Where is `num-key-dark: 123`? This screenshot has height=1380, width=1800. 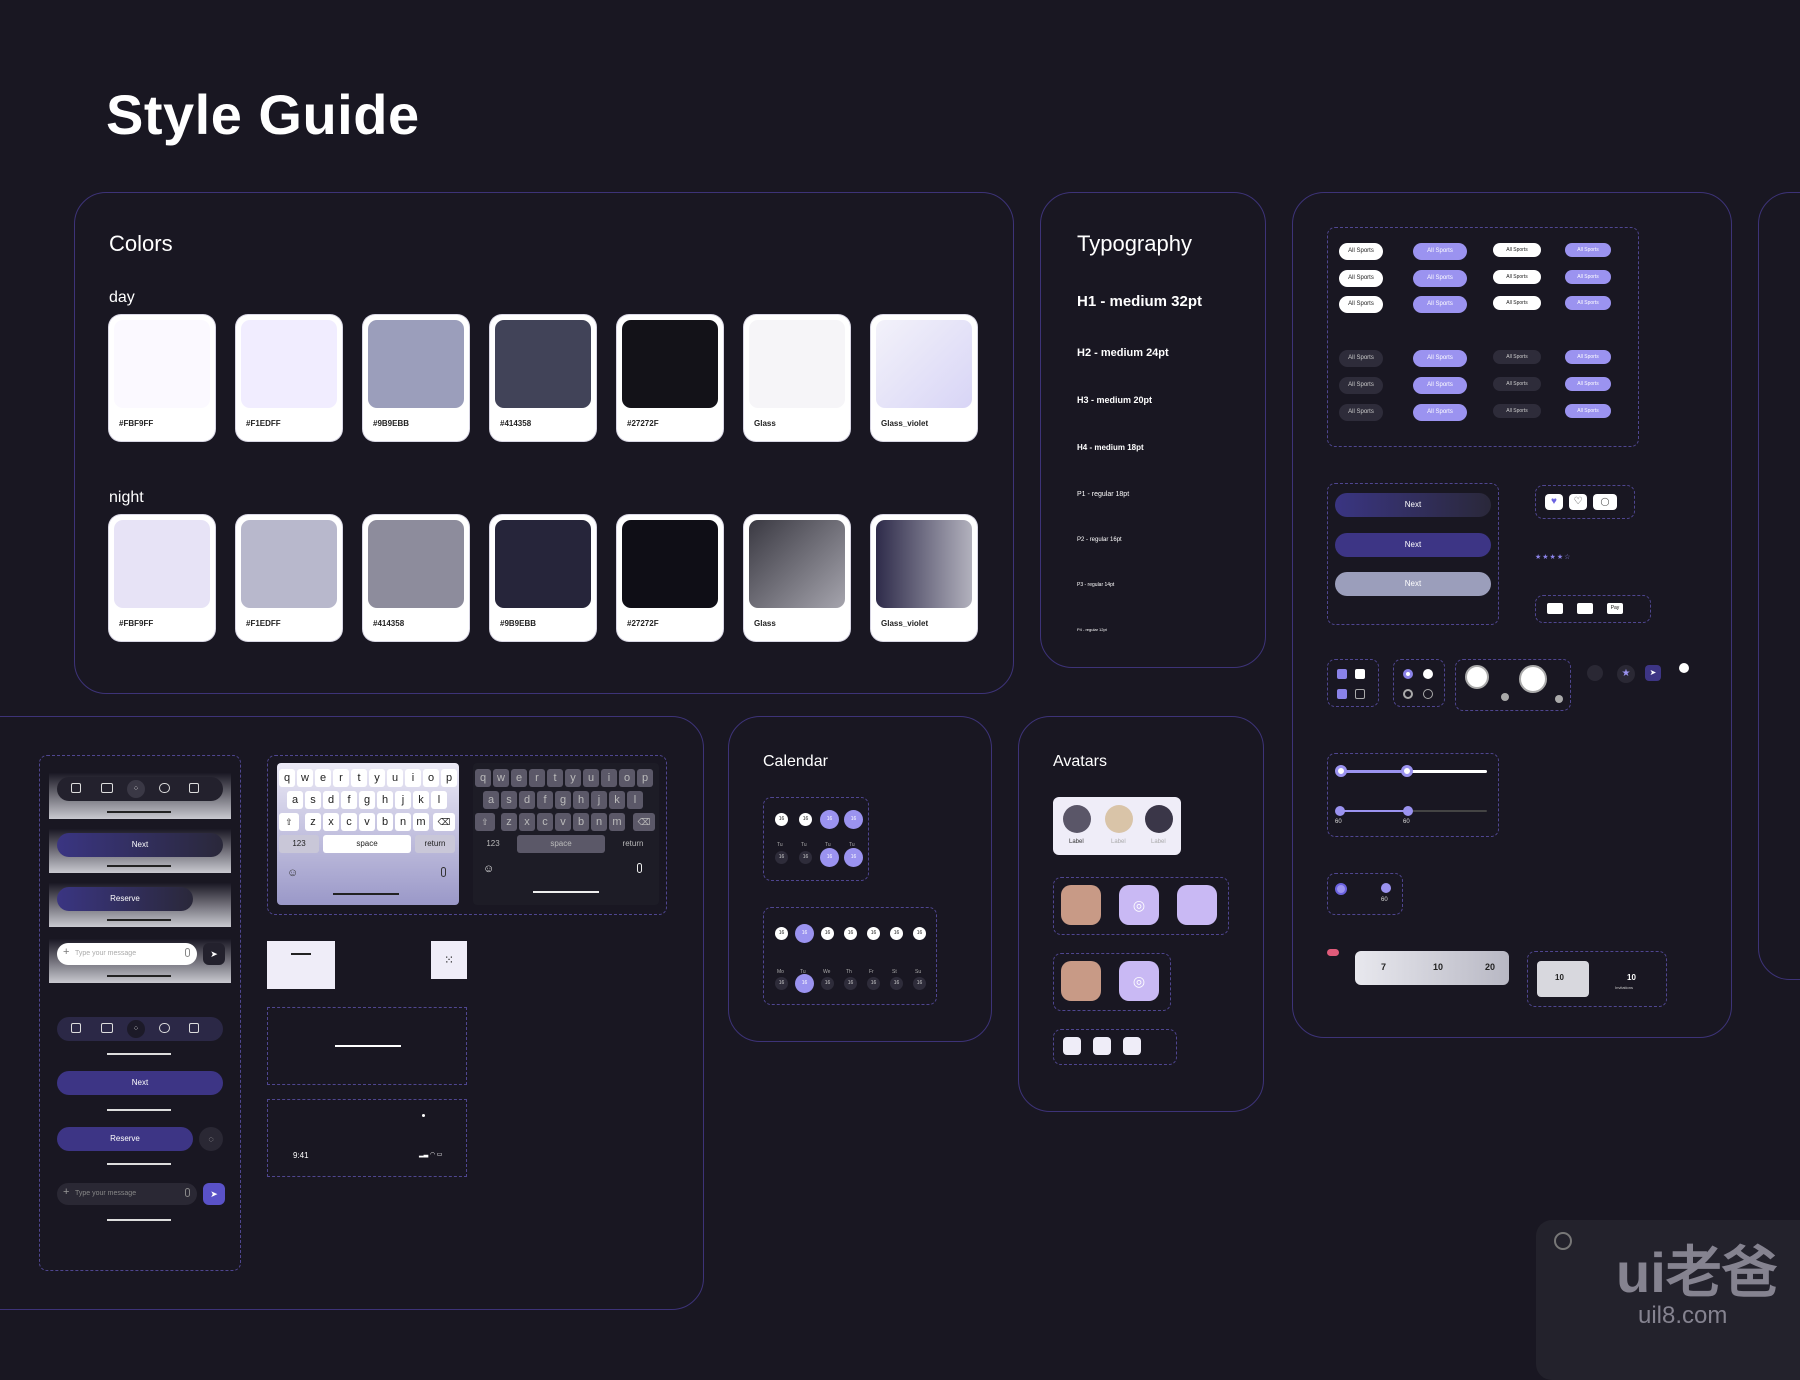 num-key-dark: 123 is located at coordinates (493, 844).